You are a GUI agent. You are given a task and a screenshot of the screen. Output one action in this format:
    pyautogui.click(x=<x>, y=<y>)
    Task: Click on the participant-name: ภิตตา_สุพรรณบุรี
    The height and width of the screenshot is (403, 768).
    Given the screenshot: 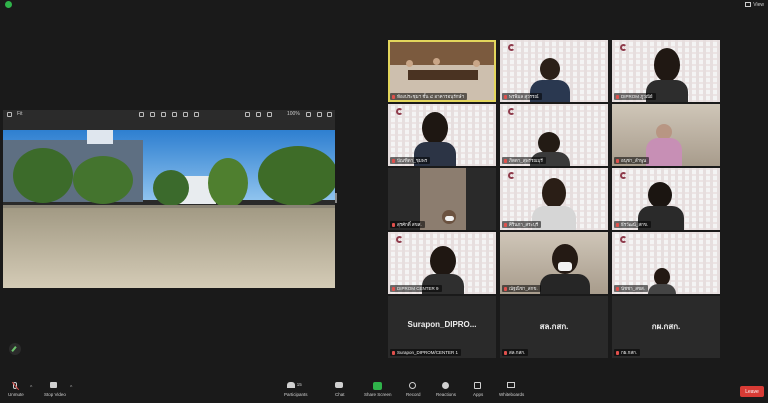 What is the action you would take?
    pyautogui.click(x=524, y=160)
    